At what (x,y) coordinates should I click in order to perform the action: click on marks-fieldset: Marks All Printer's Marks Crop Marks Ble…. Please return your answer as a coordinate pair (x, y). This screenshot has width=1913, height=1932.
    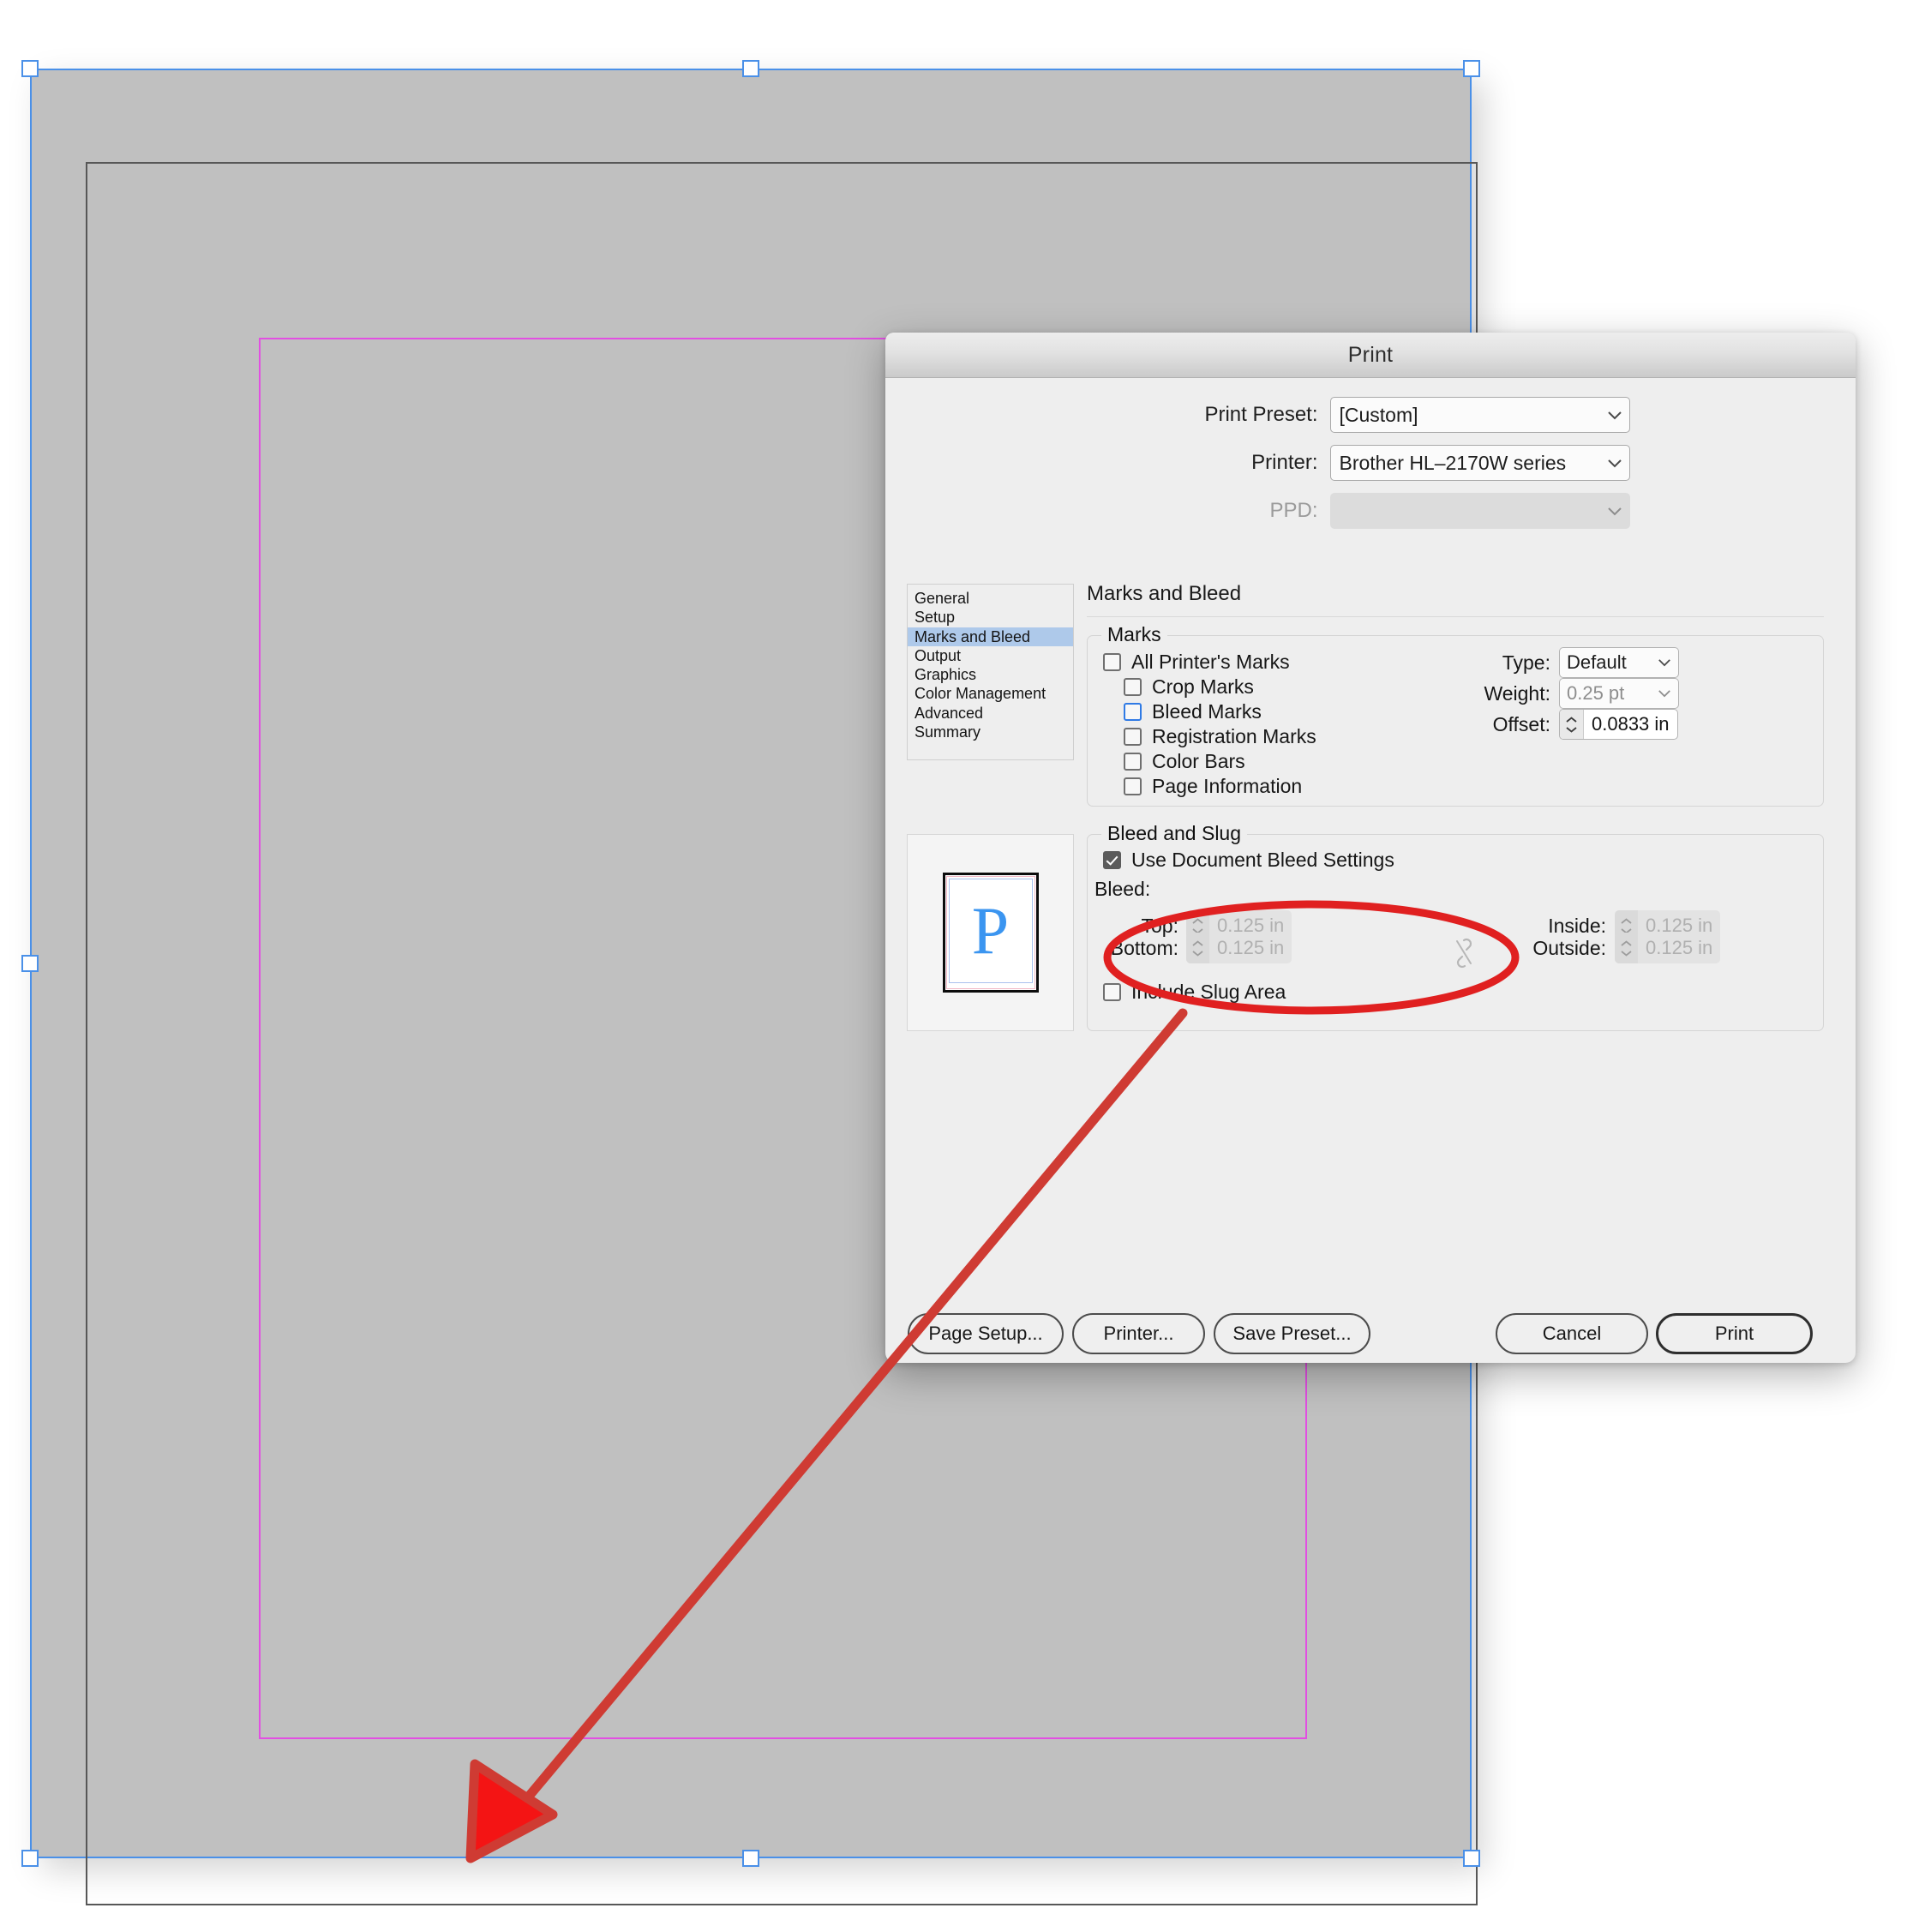
    Looking at the image, I should click on (1455, 715).